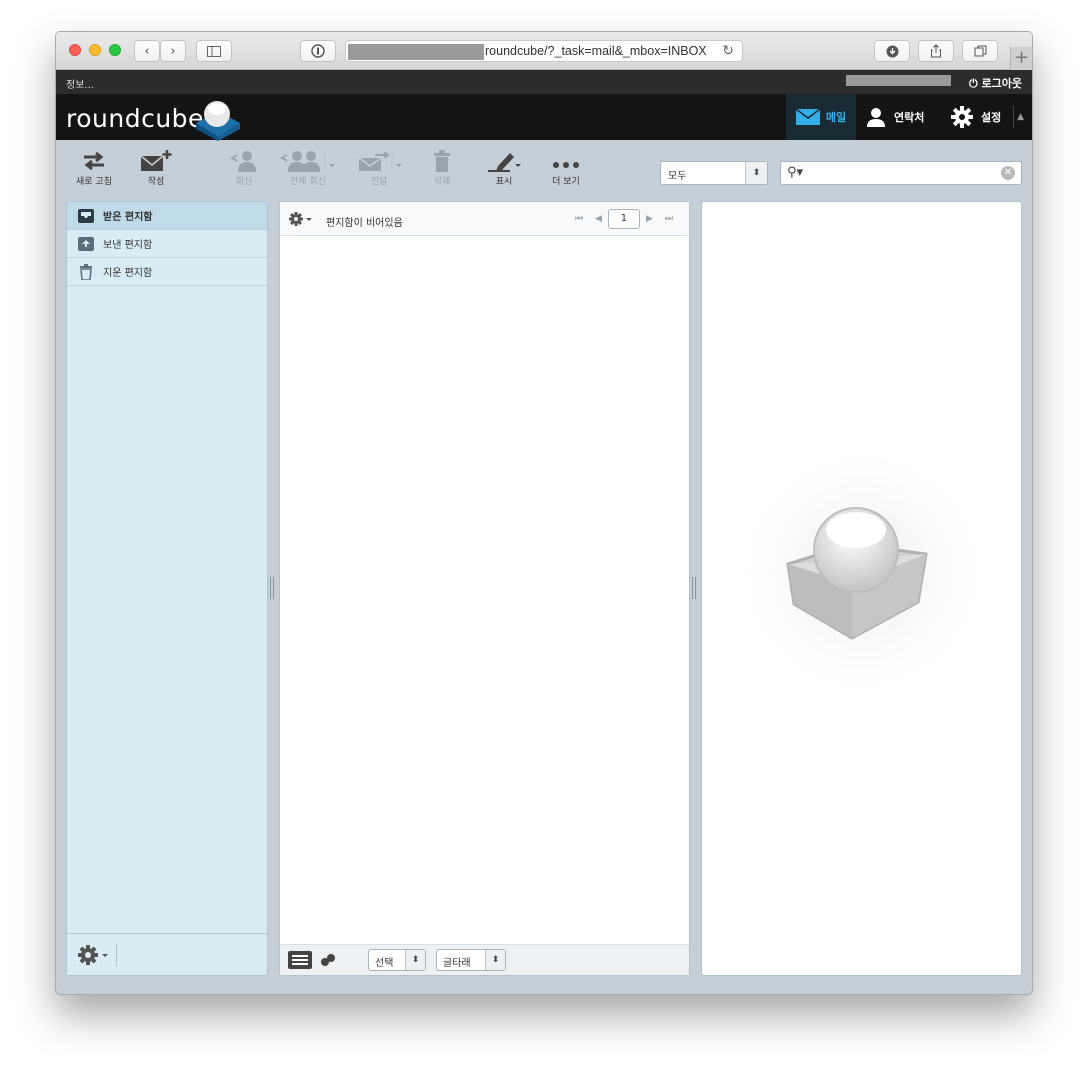 The width and height of the screenshot is (1088, 1075). Describe the element at coordinates (566, 182) in the screenshot. I see `more-label: 더 보기` at that location.